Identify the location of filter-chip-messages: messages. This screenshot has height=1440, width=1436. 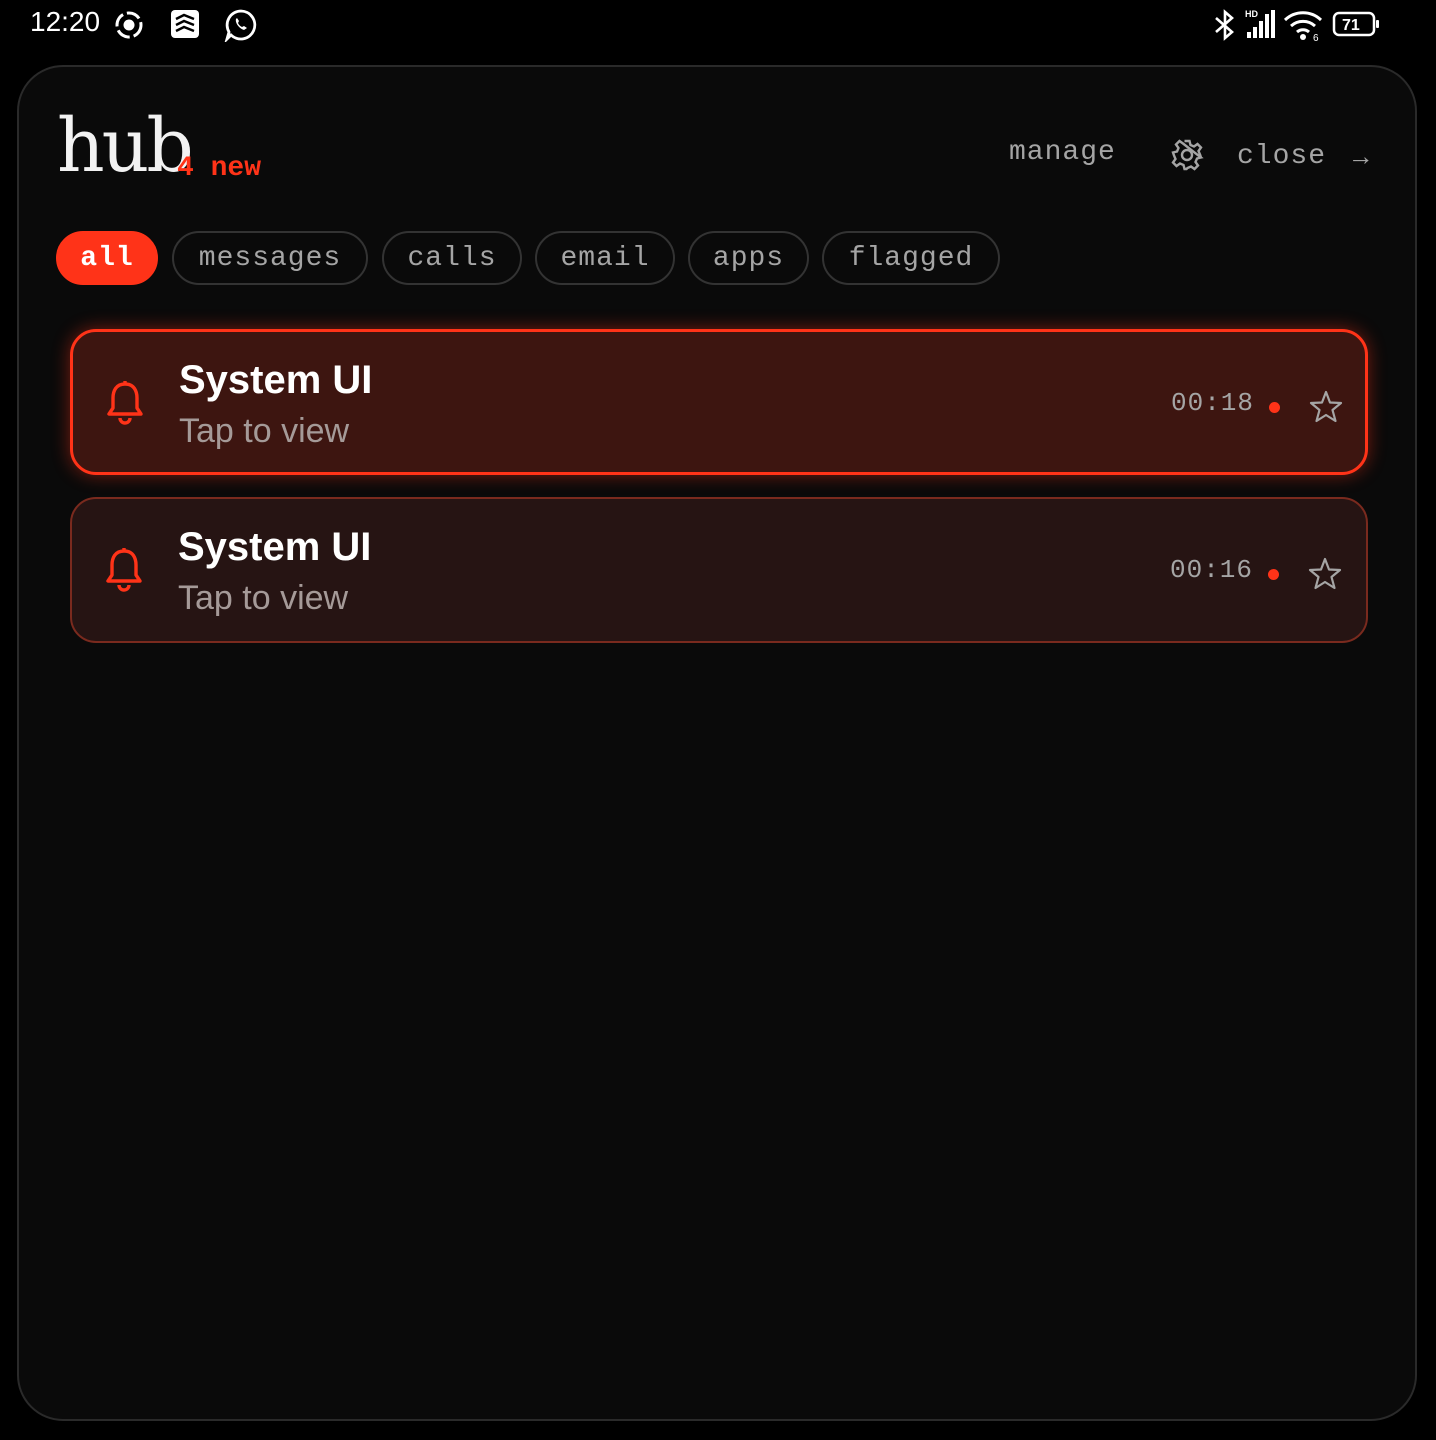
(270, 258).